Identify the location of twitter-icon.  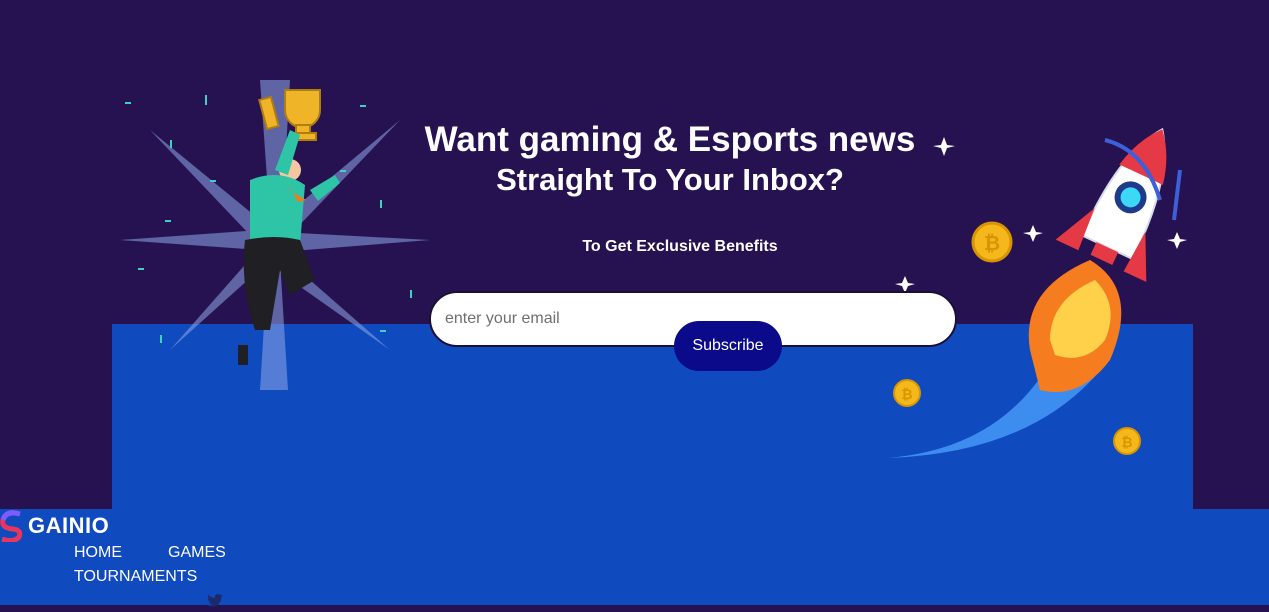
(215, 603).